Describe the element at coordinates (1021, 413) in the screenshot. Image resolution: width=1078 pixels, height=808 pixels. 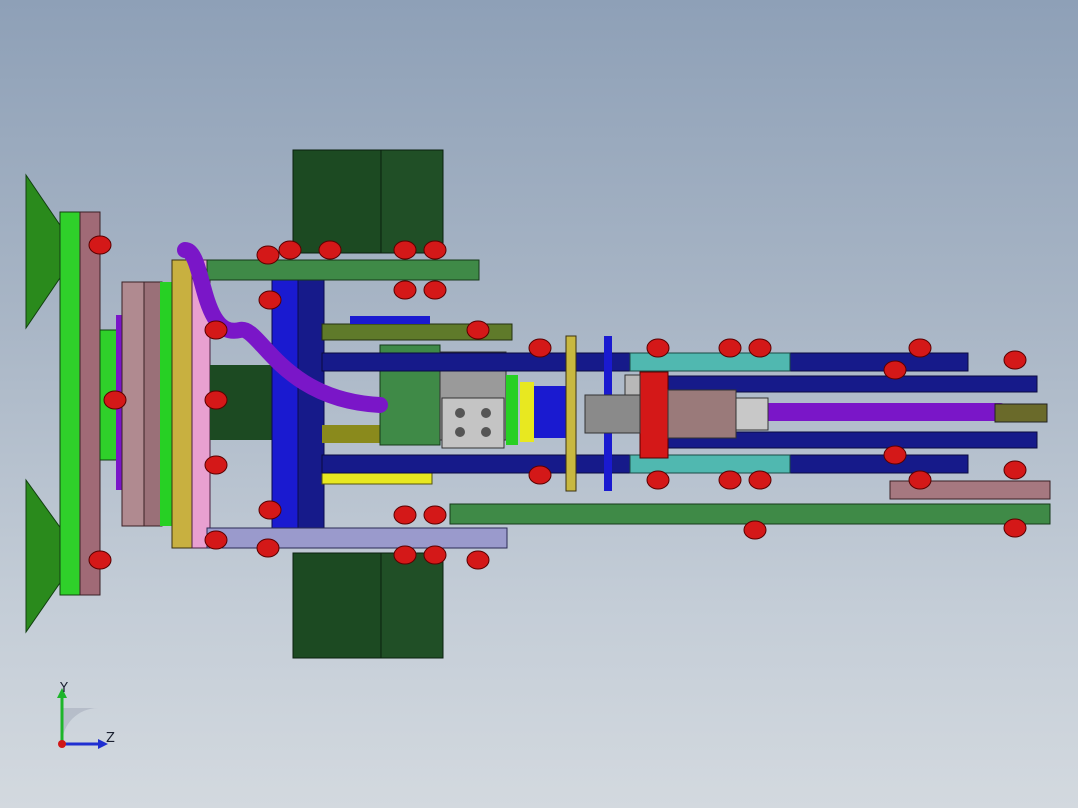
I see `end-effector` at that location.